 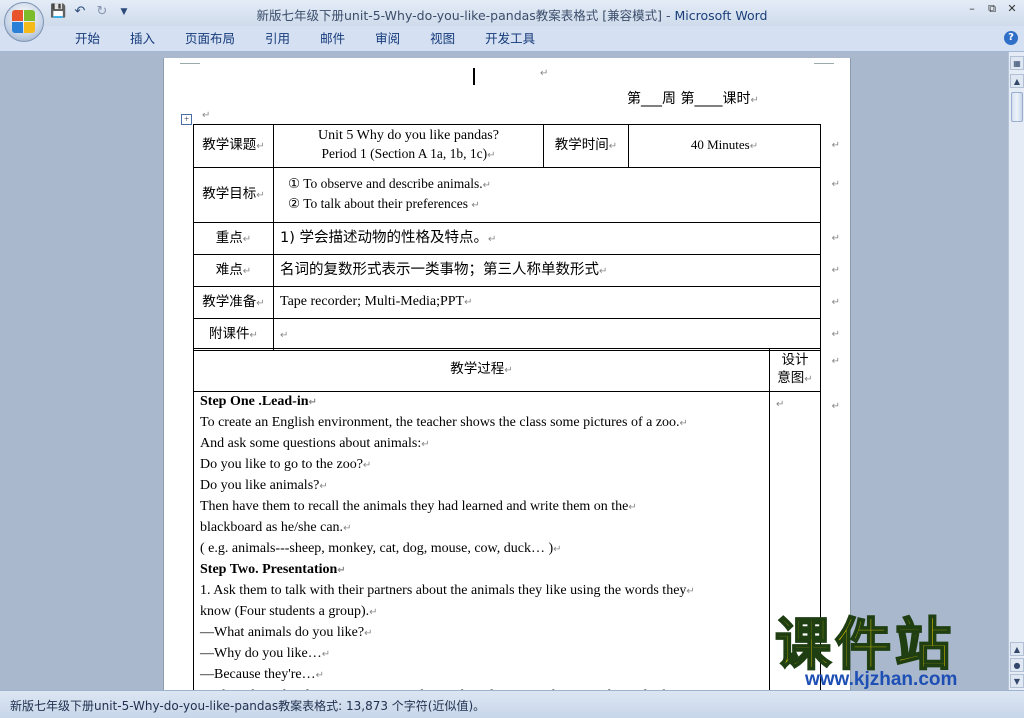 I want to click on restore-icon: ⧉, so click(x=992, y=9).